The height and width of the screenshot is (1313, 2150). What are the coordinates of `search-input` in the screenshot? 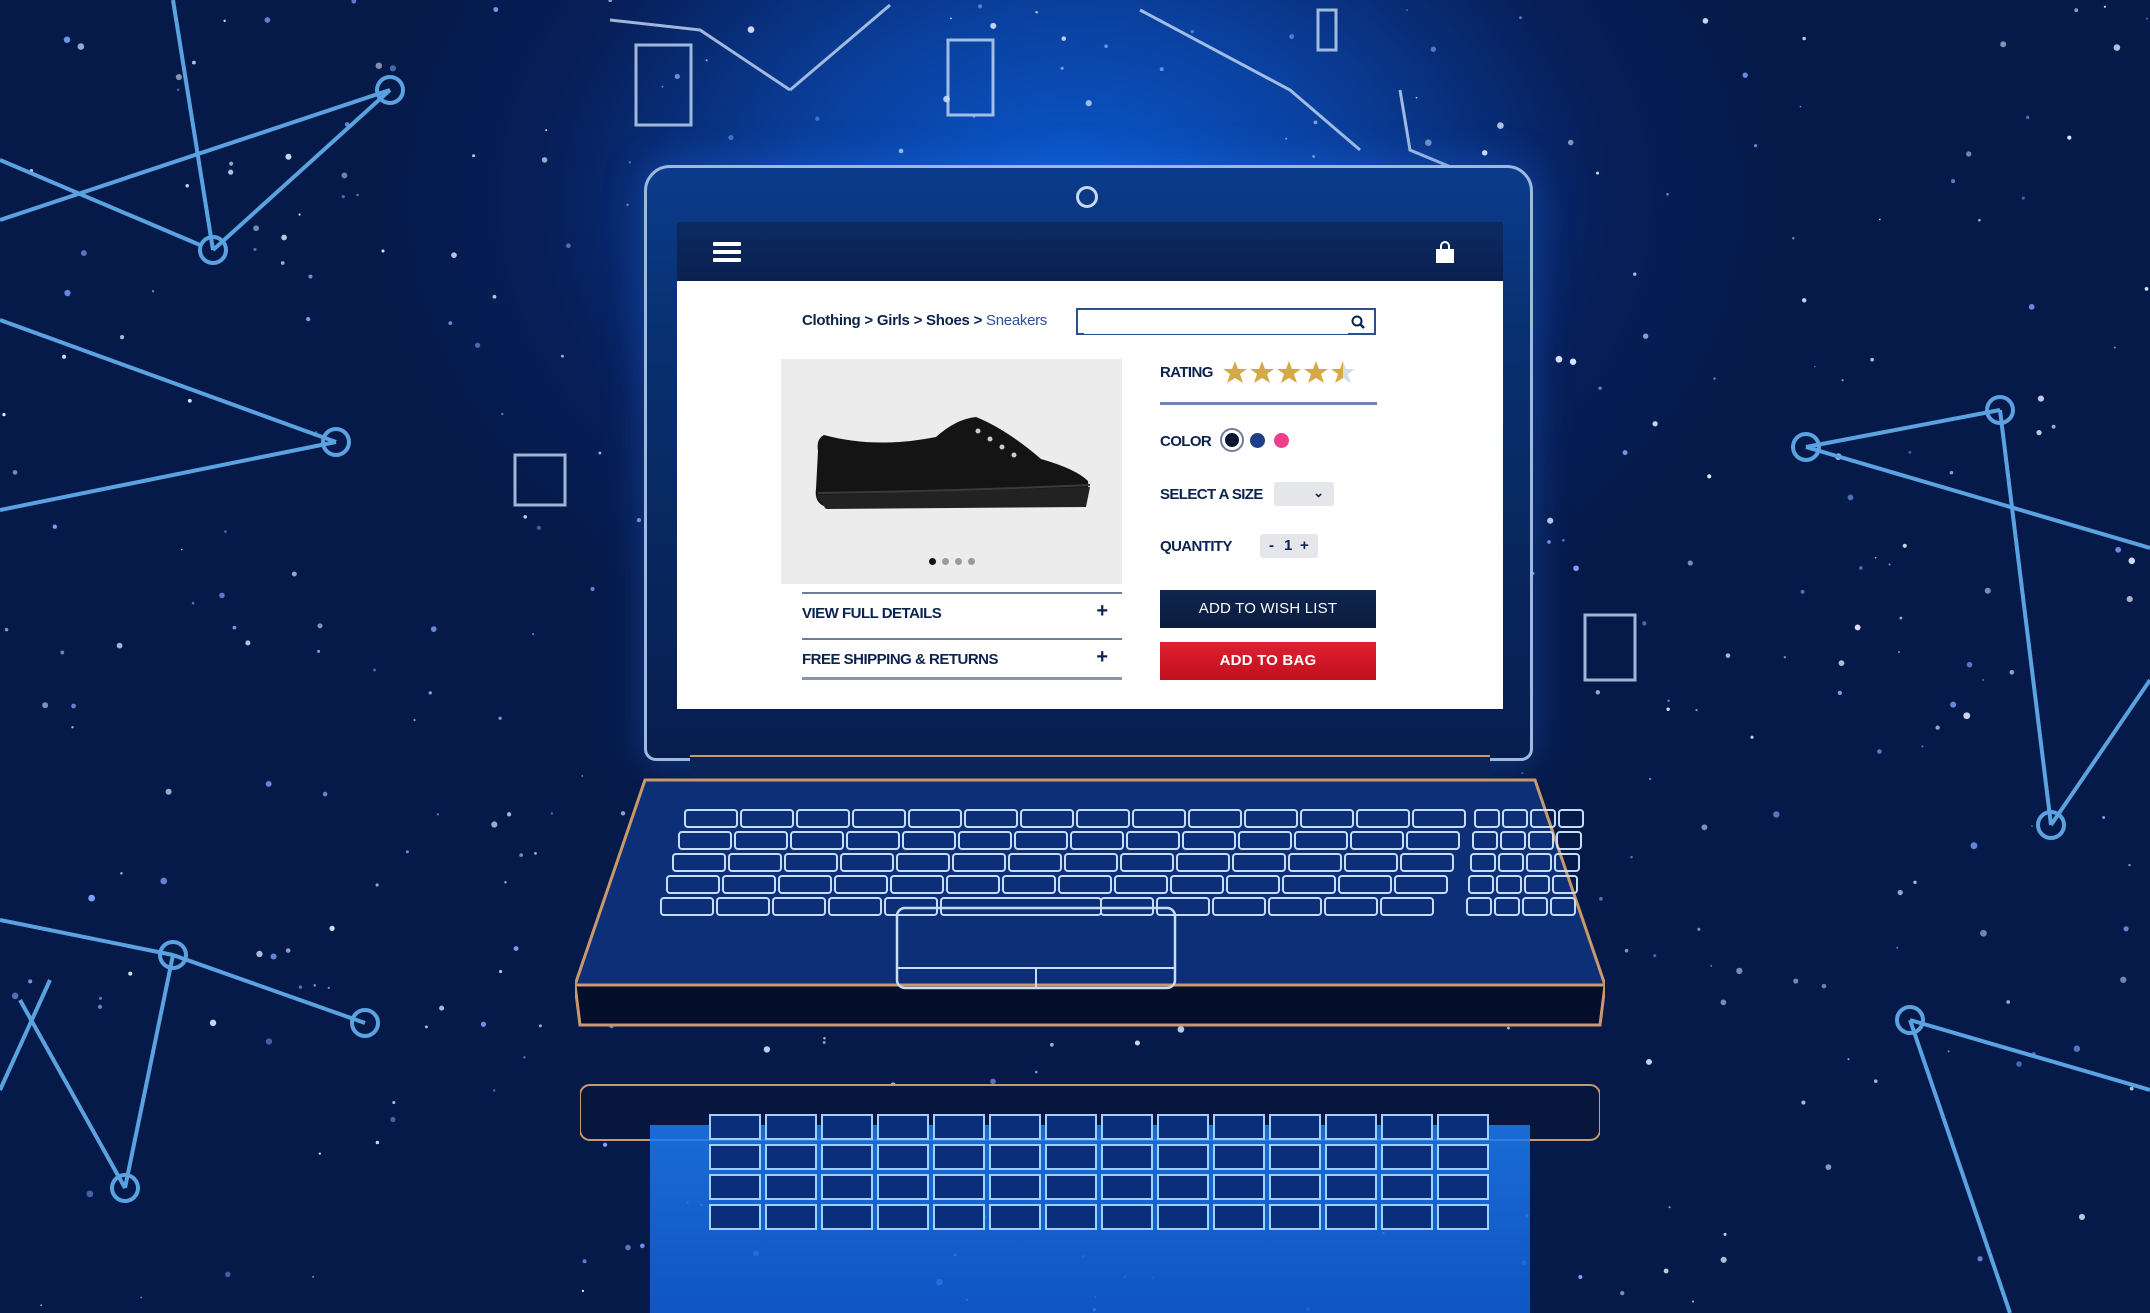 It's located at (1216, 322).